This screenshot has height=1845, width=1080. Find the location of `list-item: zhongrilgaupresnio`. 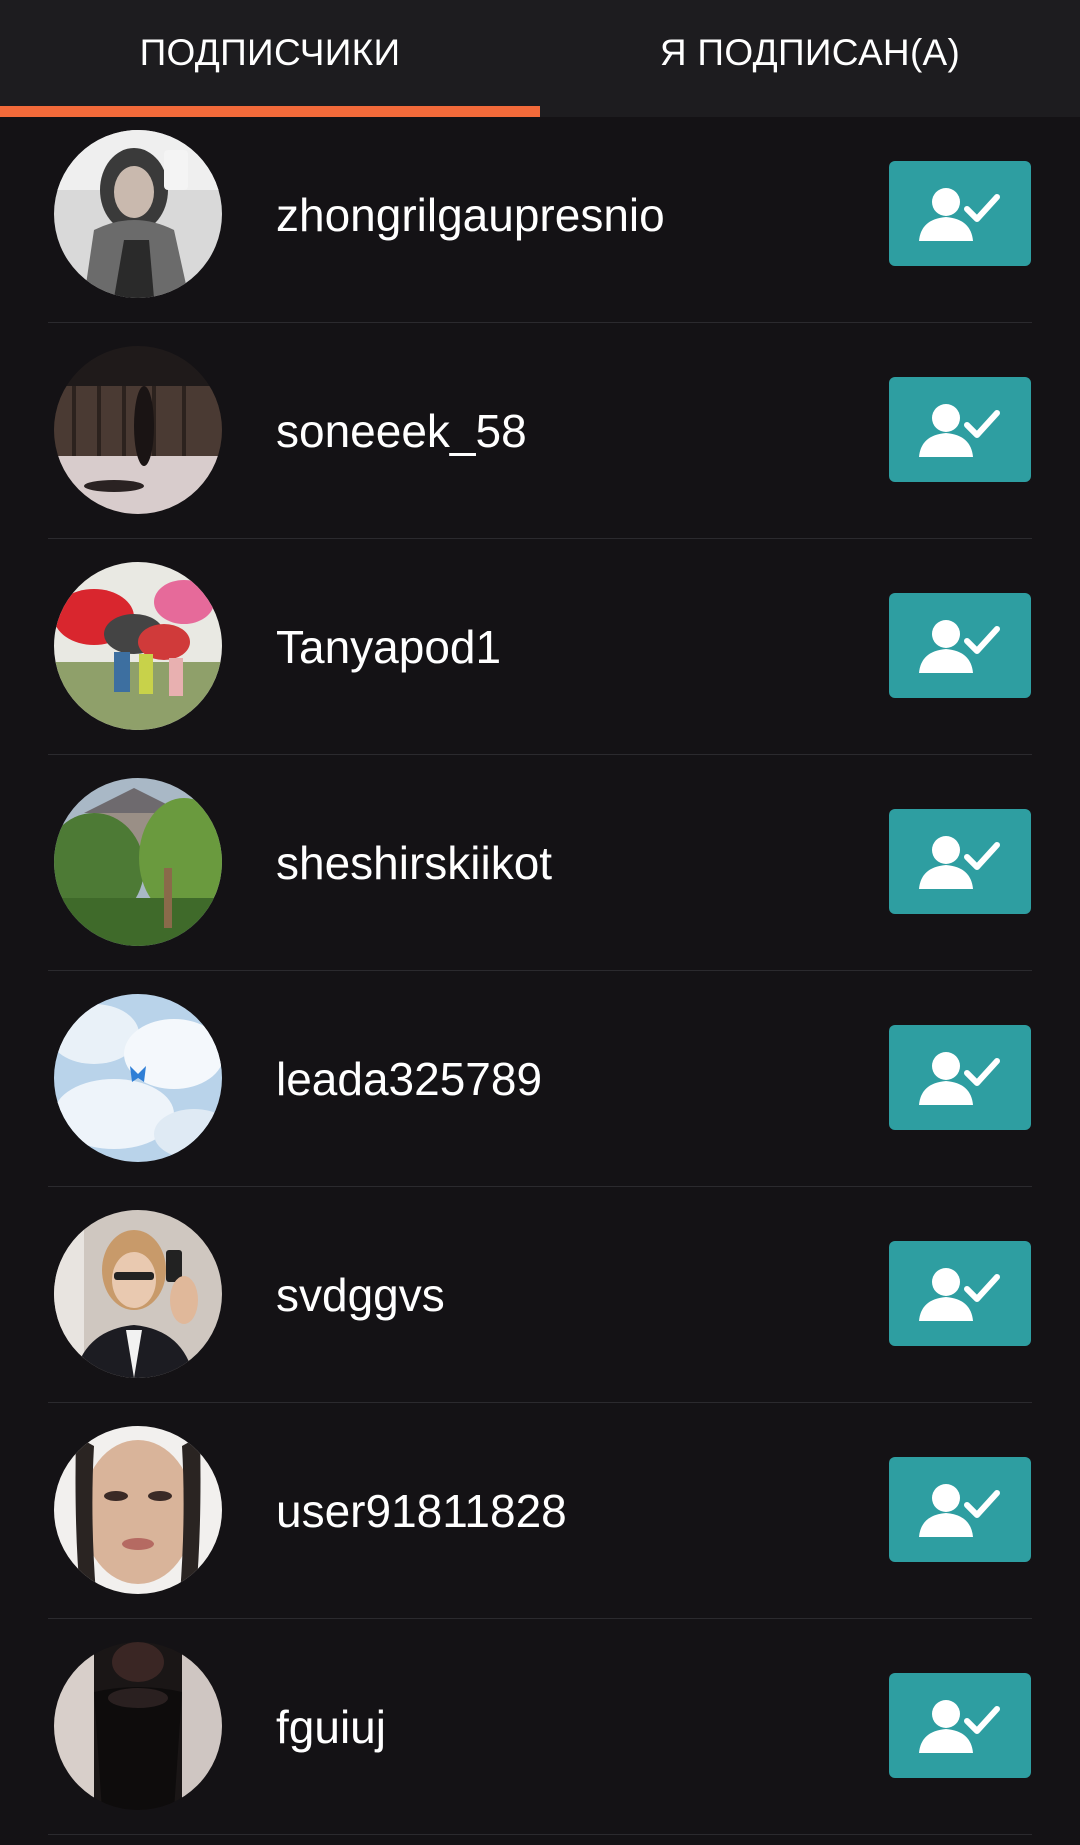

list-item: zhongrilgaupresnio is located at coordinates (540, 225).